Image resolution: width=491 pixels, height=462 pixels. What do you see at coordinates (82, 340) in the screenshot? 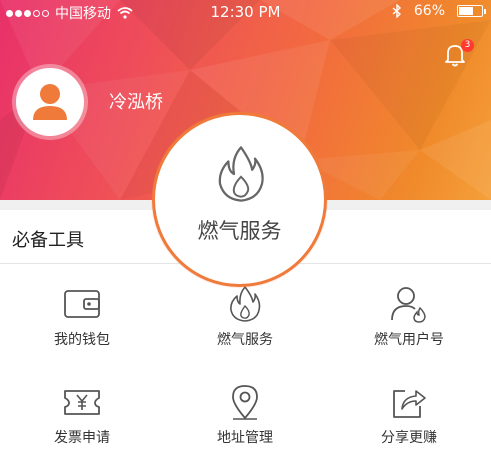
I see `tool-label: 我的钱包` at bounding box center [82, 340].